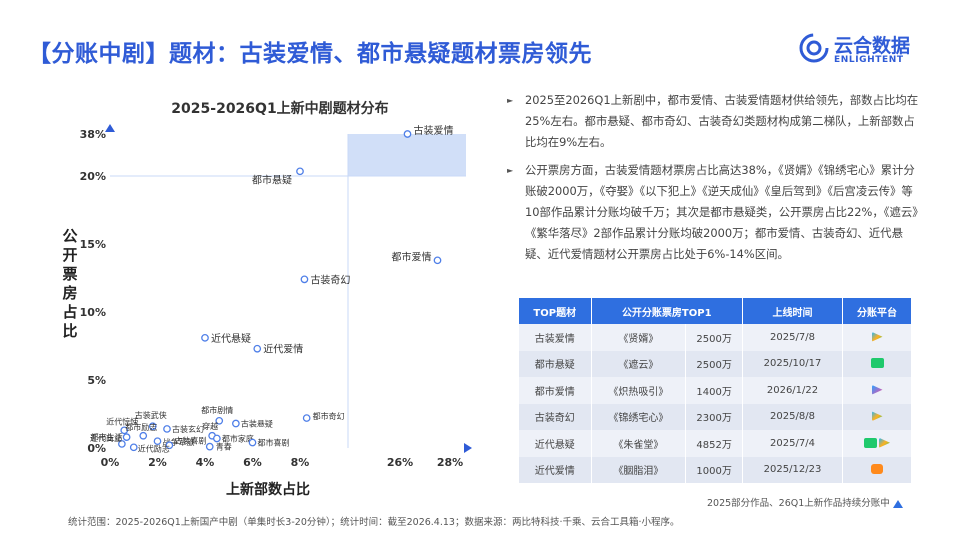  What do you see at coordinates (205, 462) in the screenshot?
I see `x-tick-label: 4%` at bounding box center [205, 462].